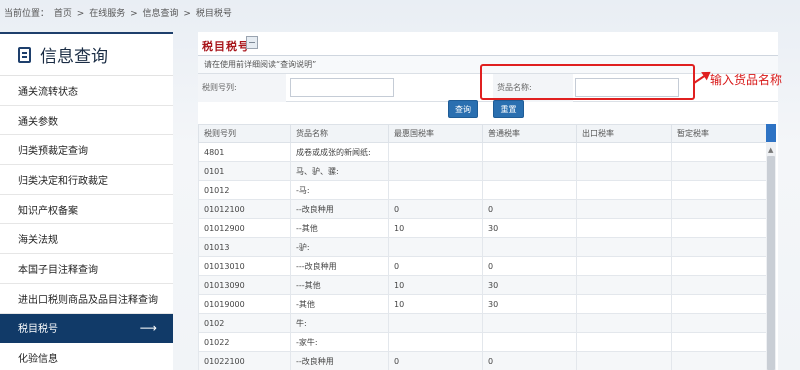  Describe the element at coordinates (86, 180) in the screenshot. I see `sidebar-item-classification-decision: 归类决定和行政裁定` at that location.